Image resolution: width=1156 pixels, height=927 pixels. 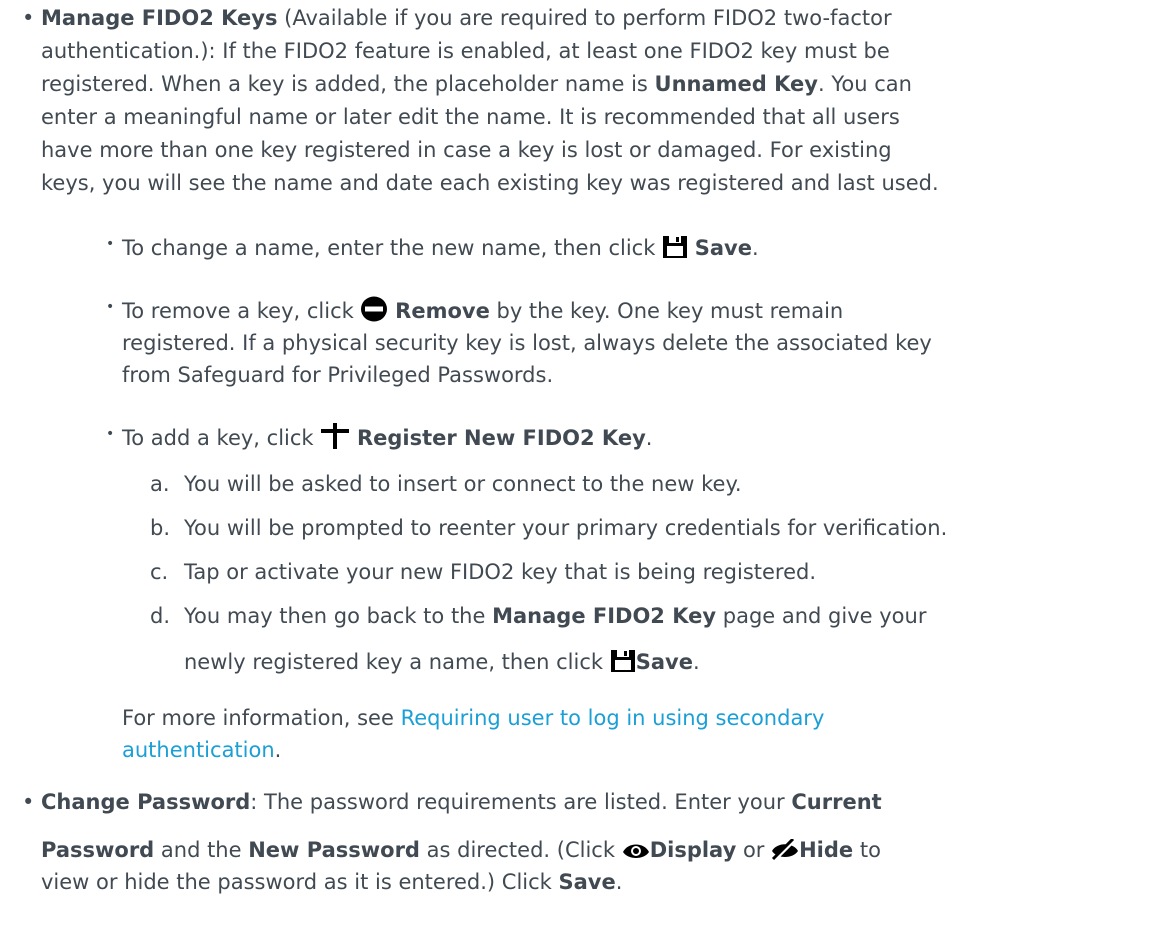 What do you see at coordinates (666, 311) in the screenshot?
I see `remove-text: by the key. One key must remain` at bounding box center [666, 311].